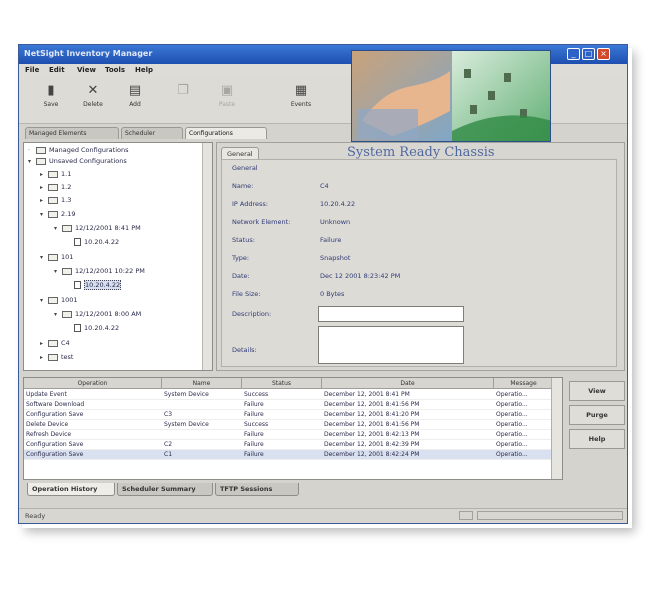 The height and width of the screenshot is (600, 652). What do you see at coordinates (243, 186) in the screenshot?
I see `name-label: Name:` at bounding box center [243, 186].